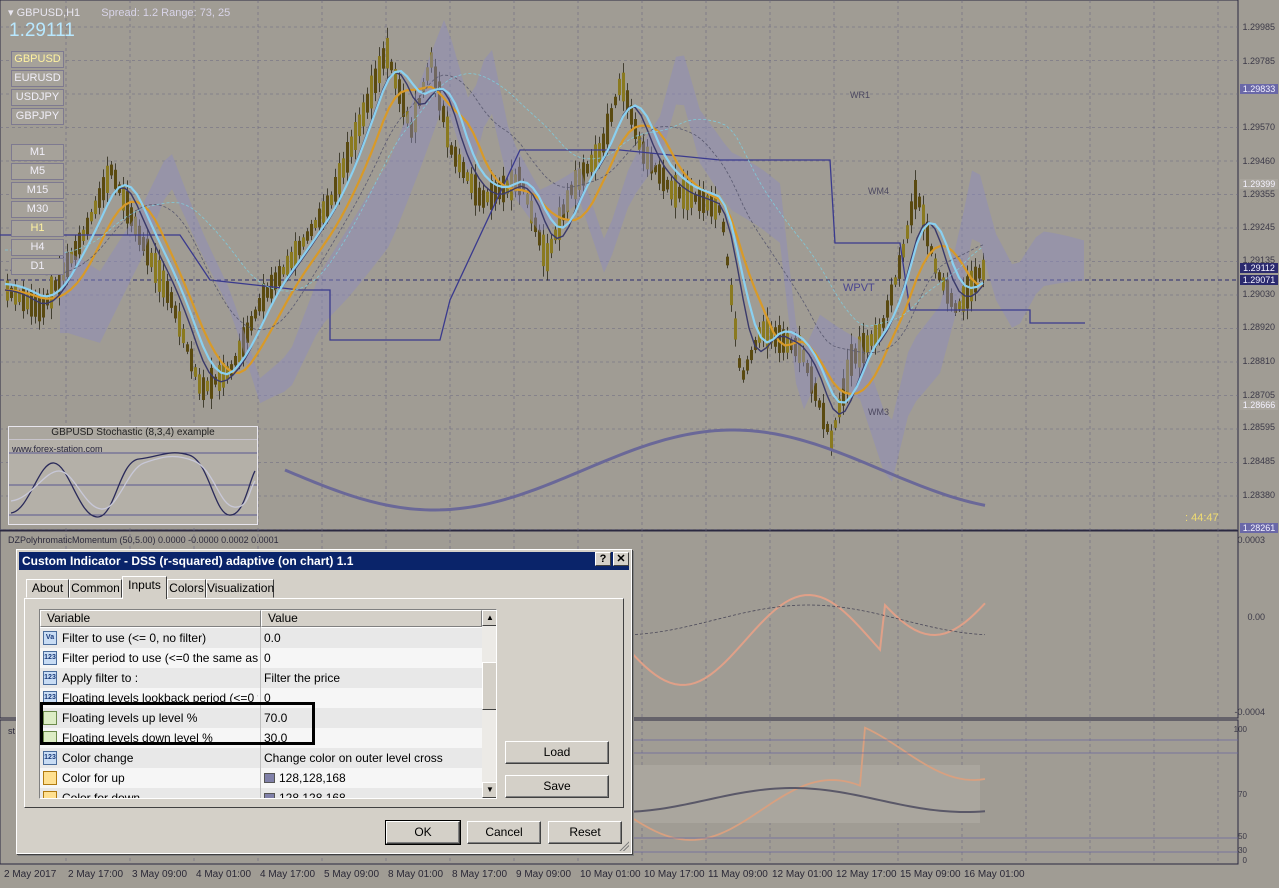  Describe the element at coordinates (134, 638) in the screenshot. I see `input-name: Filter to use (<= 0, no filter)` at that location.